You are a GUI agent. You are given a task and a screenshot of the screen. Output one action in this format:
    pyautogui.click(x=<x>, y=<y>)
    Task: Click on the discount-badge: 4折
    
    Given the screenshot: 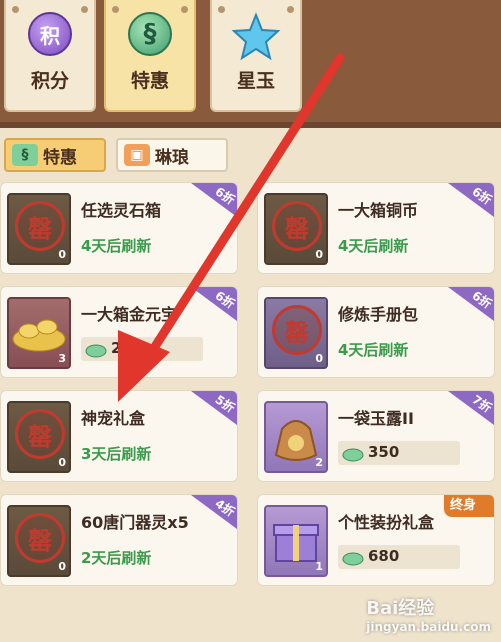 What is the action you would take?
    pyautogui.click(x=214, y=512)
    